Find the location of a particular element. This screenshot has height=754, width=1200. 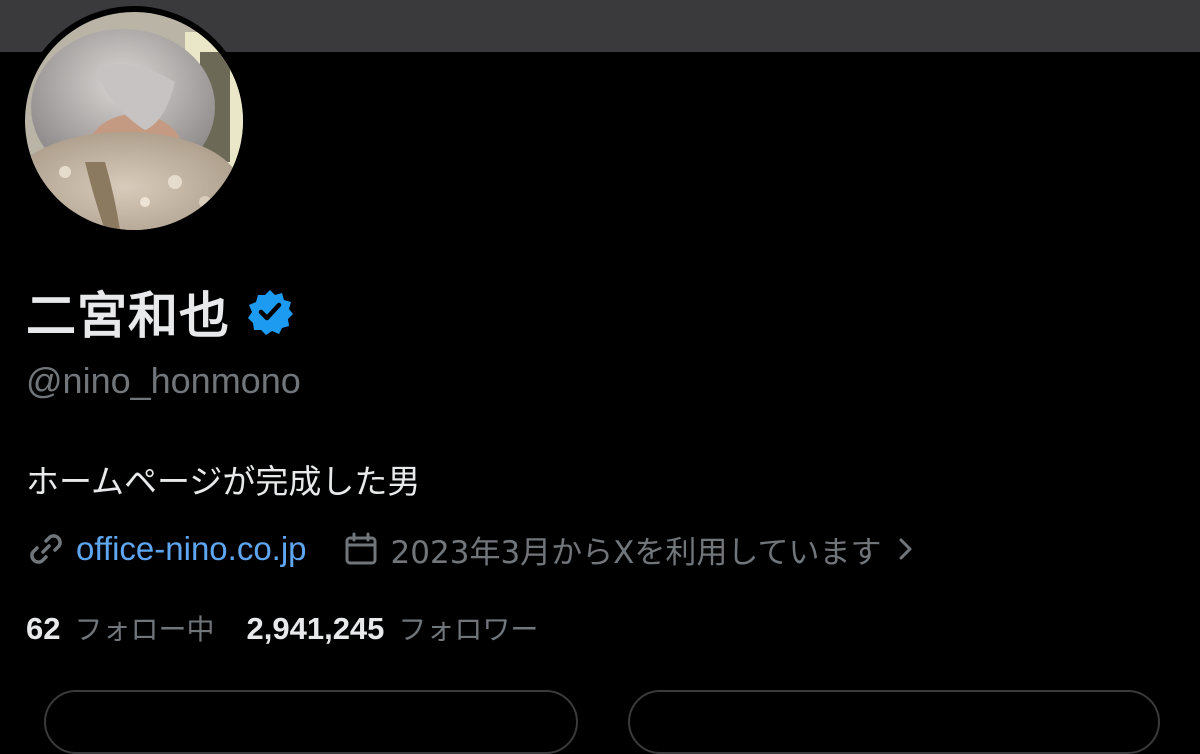

calendar-icon is located at coordinates (361, 548).